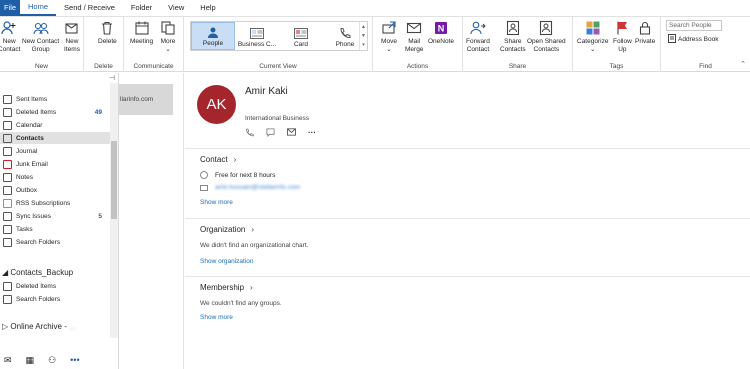  Describe the element at coordinates (9, 28) in the screenshot. I see `new-contact-icon` at that location.